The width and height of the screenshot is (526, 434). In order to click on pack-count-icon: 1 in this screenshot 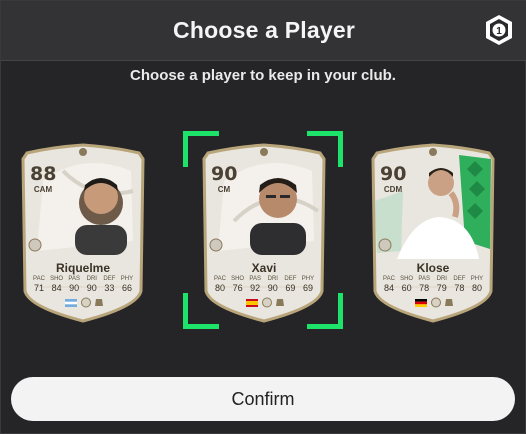, I will do `click(499, 30)`.